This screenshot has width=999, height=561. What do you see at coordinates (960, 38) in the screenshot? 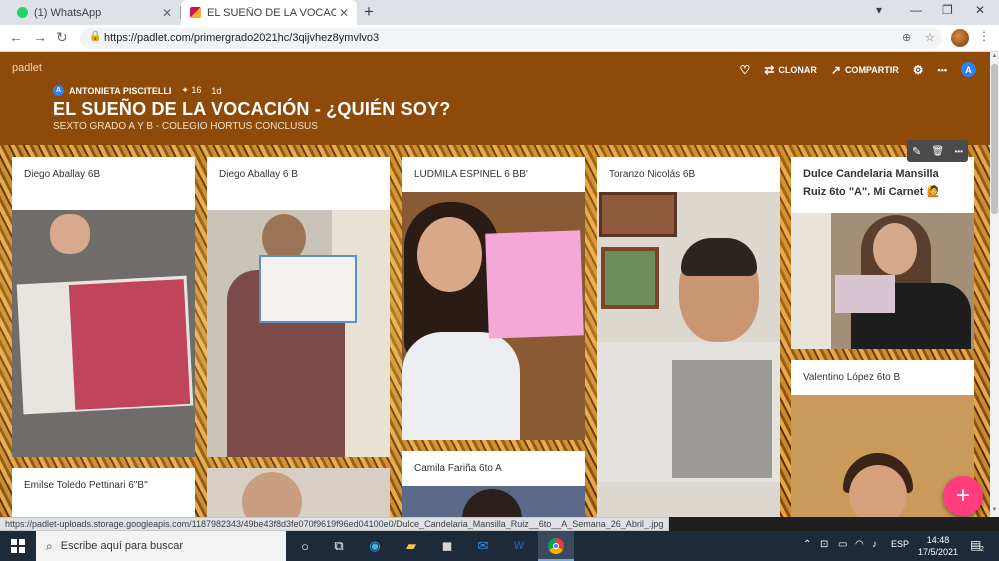
I see `profile-avatar` at bounding box center [960, 38].